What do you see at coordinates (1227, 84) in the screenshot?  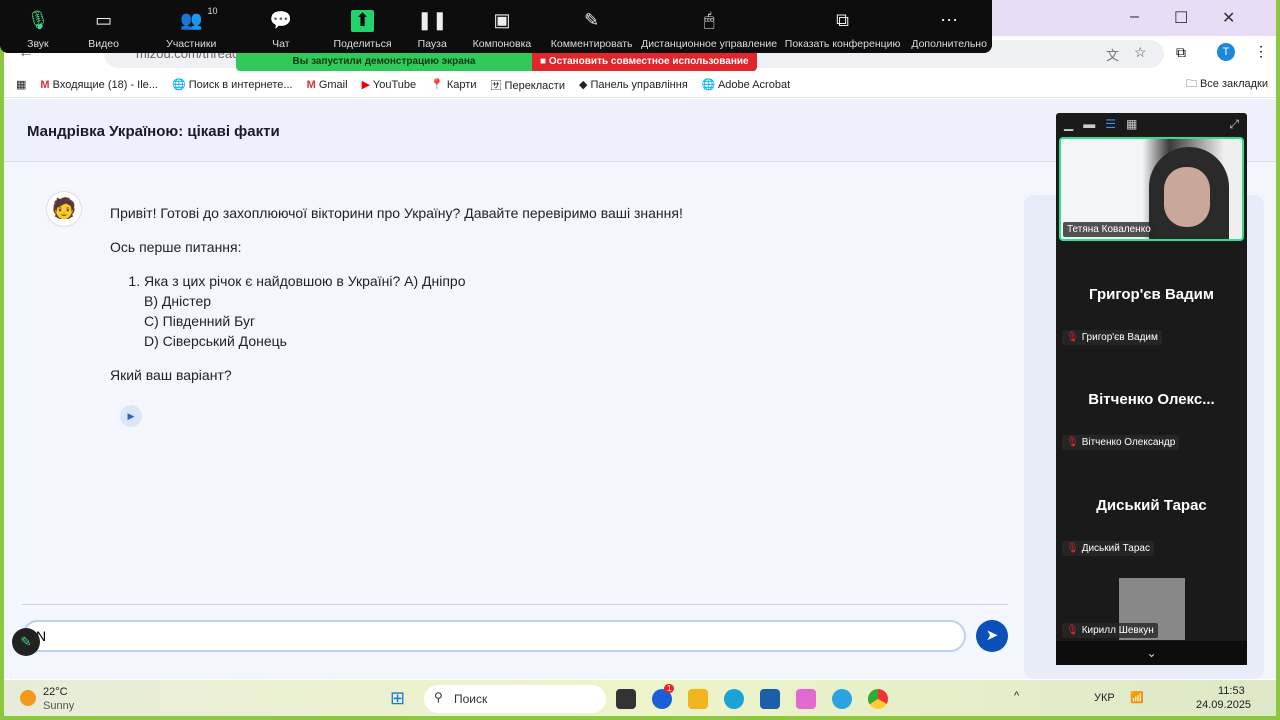 I see `all-bookmarks: 🗀 Все закладки` at bounding box center [1227, 84].